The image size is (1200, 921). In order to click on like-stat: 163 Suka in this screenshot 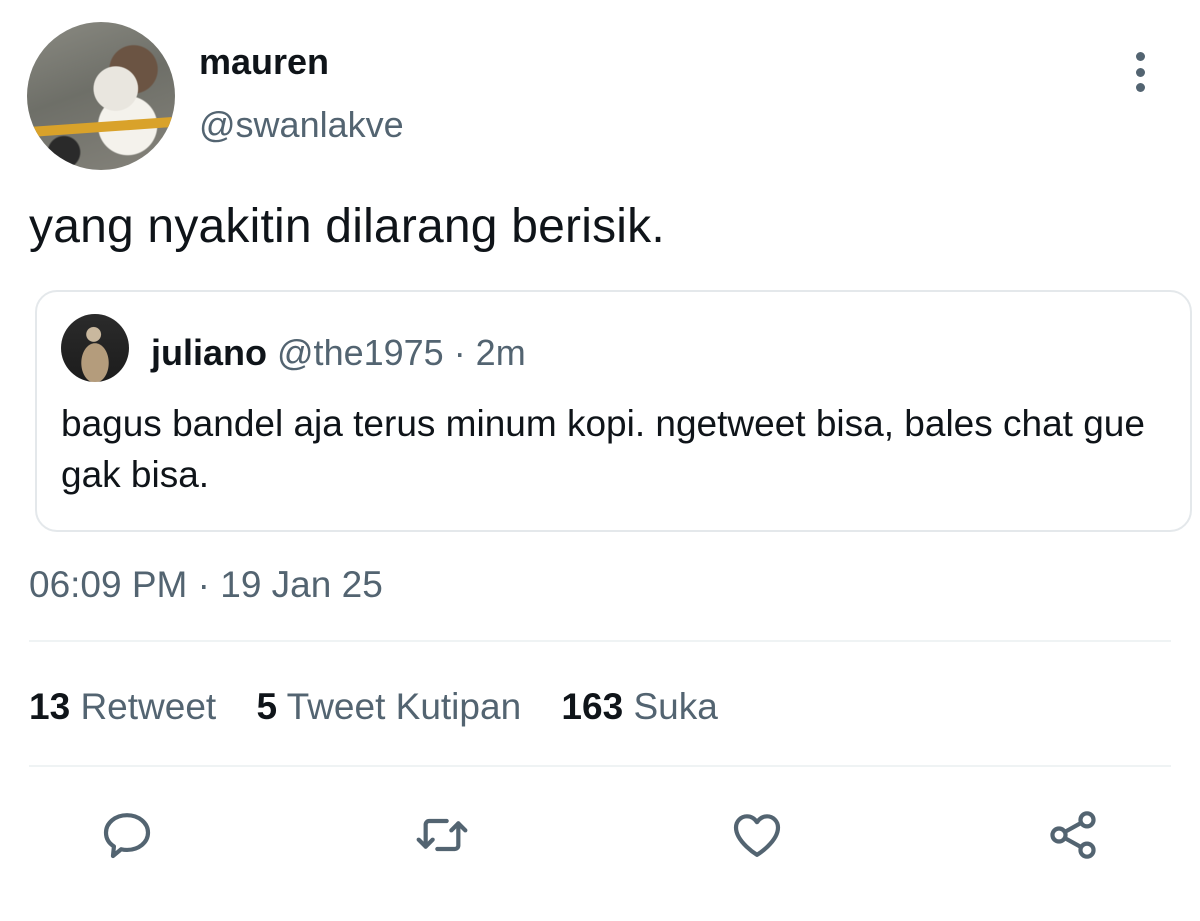, I will do `click(639, 707)`.